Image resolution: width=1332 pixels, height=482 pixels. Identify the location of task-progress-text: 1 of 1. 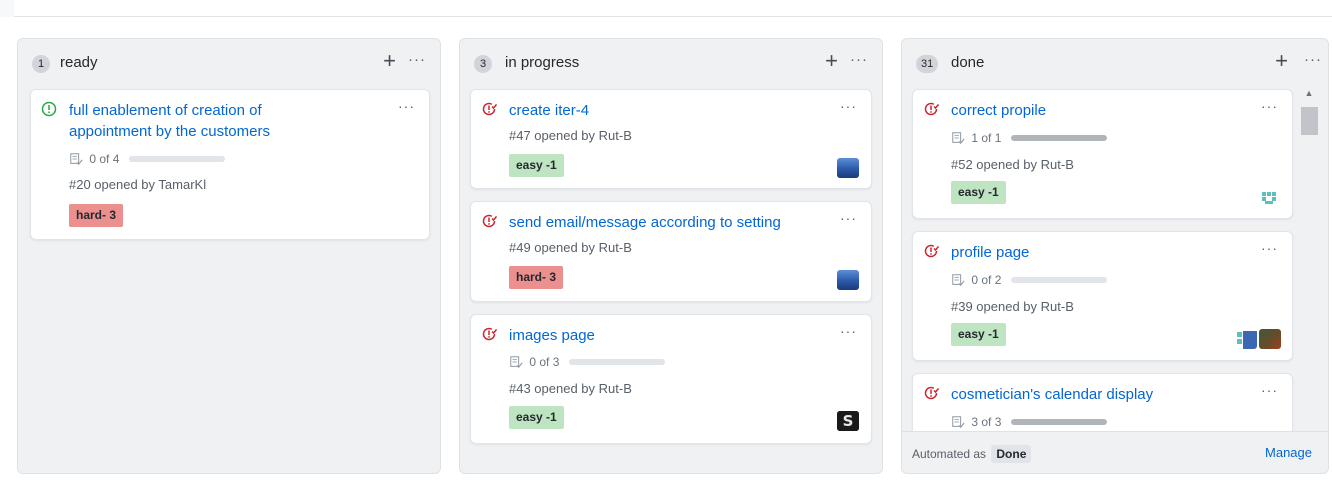
(986, 137).